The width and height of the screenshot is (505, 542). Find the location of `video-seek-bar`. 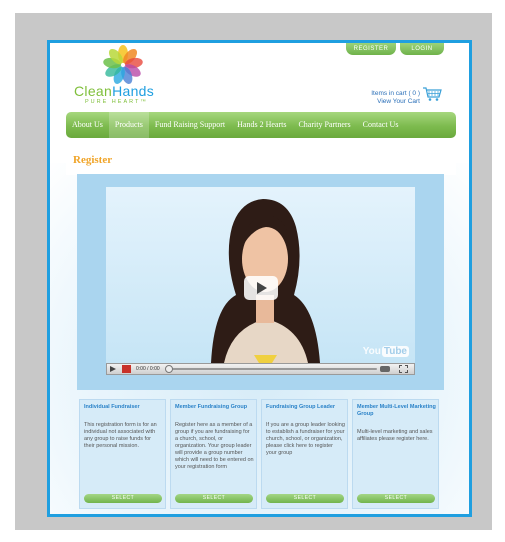

video-seek-bar is located at coordinates (273, 369).